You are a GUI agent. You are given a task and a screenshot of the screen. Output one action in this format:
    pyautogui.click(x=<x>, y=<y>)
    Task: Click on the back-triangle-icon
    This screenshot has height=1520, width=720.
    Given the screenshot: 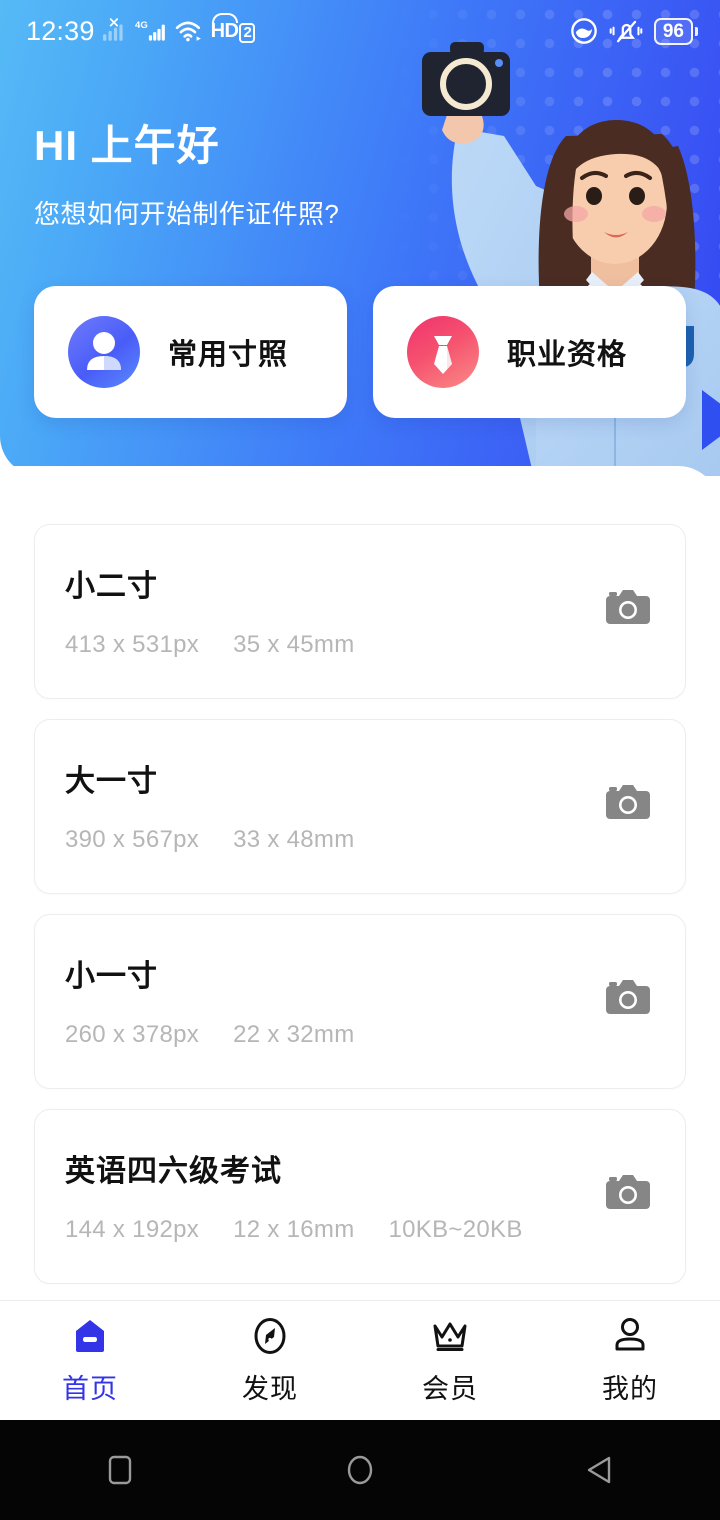 What is the action you would take?
    pyautogui.click(x=600, y=1470)
    